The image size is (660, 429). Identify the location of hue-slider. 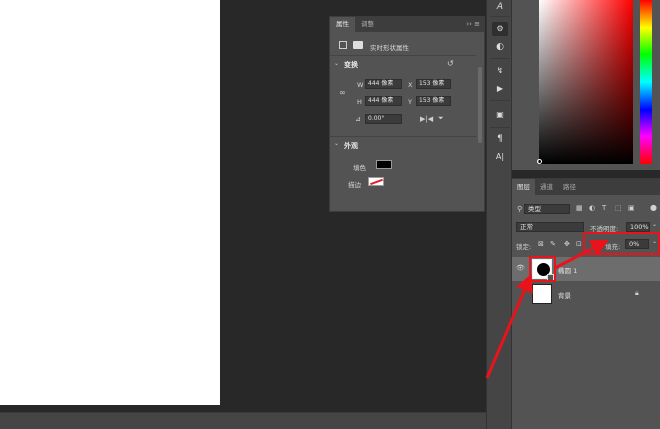
(646, 82).